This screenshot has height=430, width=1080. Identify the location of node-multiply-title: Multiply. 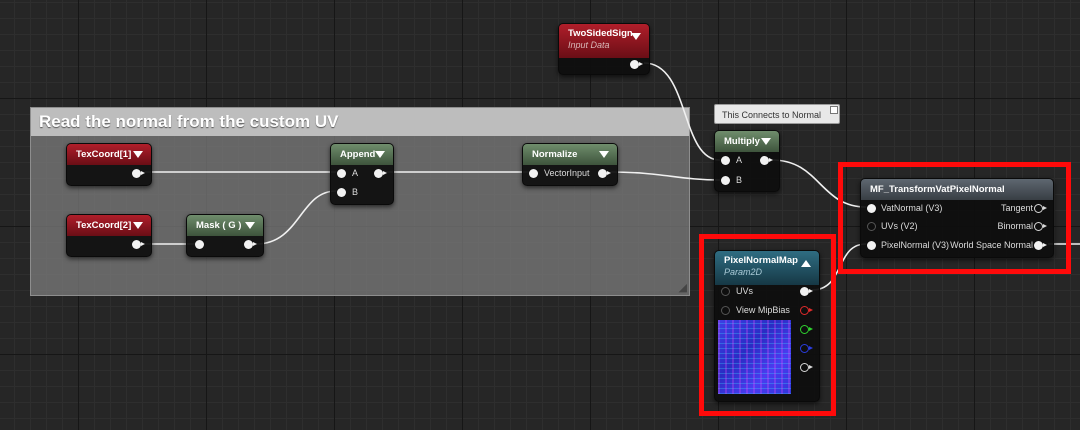
(742, 141).